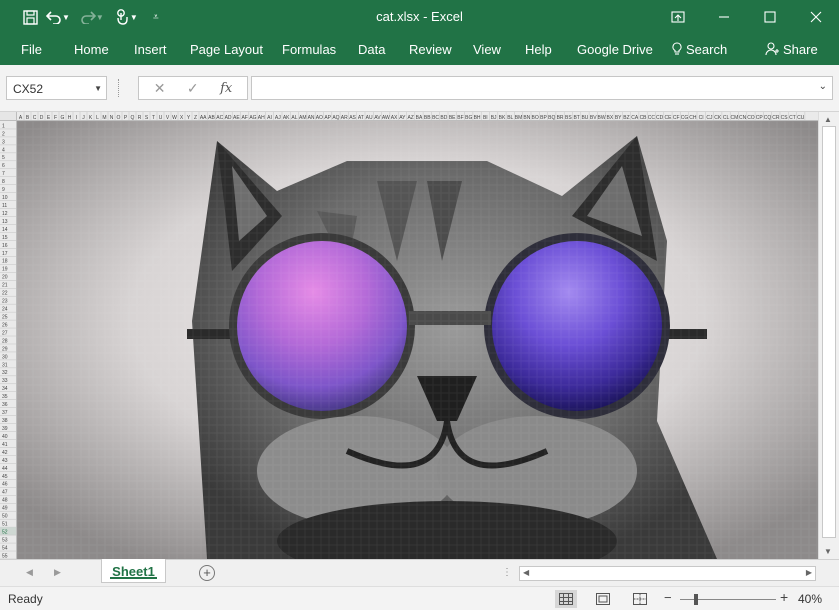 The height and width of the screenshot is (610, 839). Describe the element at coordinates (724, 17) in the screenshot. I see `minimize-icon` at that location.